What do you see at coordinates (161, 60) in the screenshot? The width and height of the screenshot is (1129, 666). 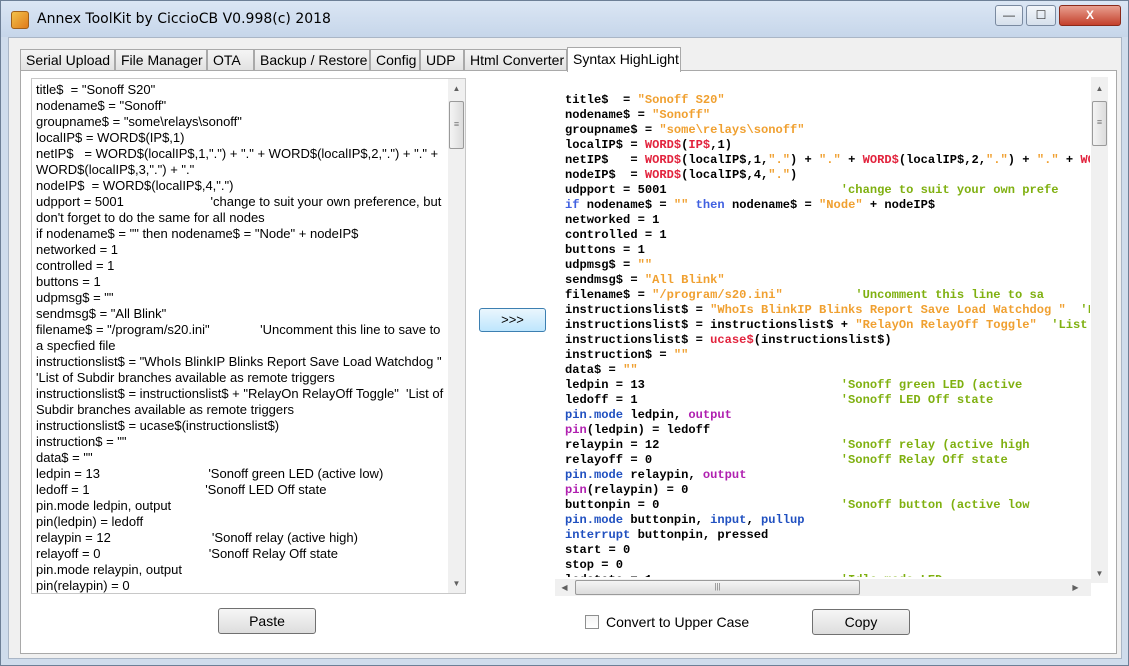 I see `tab-file-manager: File Manager` at bounding box center [161, 60].